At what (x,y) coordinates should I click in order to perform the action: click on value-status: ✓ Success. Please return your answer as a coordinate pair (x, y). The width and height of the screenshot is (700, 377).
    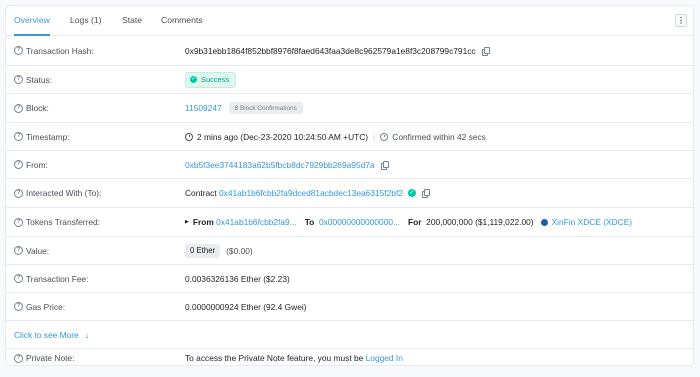
    Looking at the image, I should click on (211, 79).